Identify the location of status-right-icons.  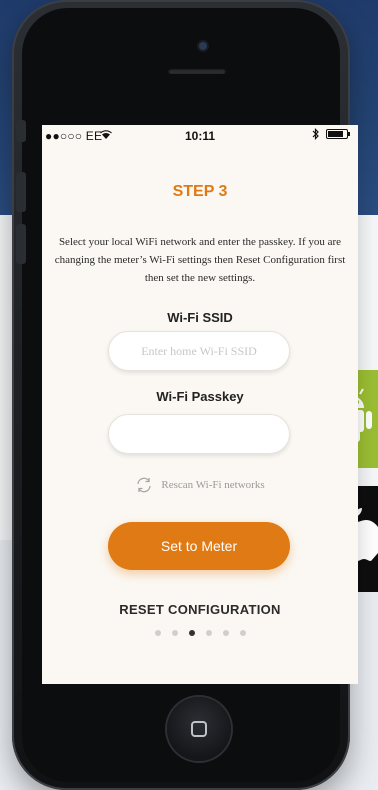
(331, 134).